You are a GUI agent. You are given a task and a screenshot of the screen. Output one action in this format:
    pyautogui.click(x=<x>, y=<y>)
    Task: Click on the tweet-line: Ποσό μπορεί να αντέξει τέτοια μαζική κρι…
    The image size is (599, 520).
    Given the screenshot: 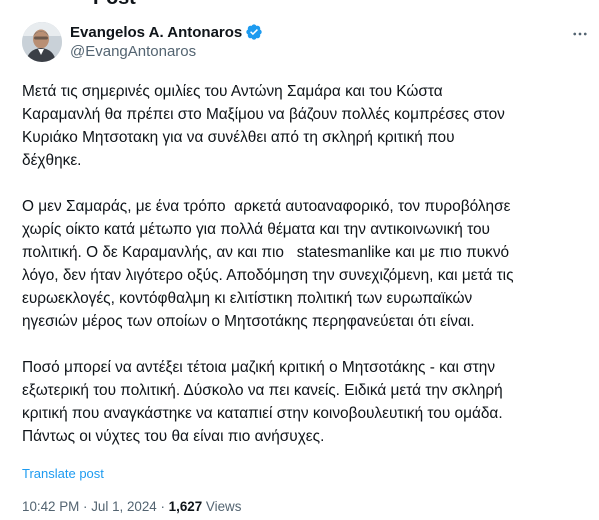 What is the action you would take?
    pyautogui.click(x=259, y=367)
    